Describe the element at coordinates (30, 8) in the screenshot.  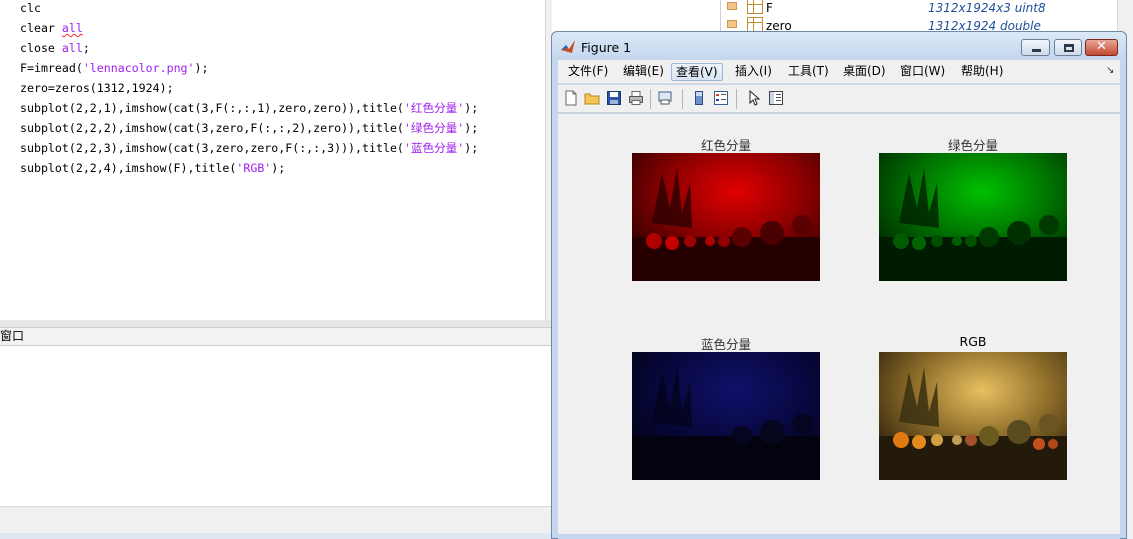
I see `code-text: clc` at that location.